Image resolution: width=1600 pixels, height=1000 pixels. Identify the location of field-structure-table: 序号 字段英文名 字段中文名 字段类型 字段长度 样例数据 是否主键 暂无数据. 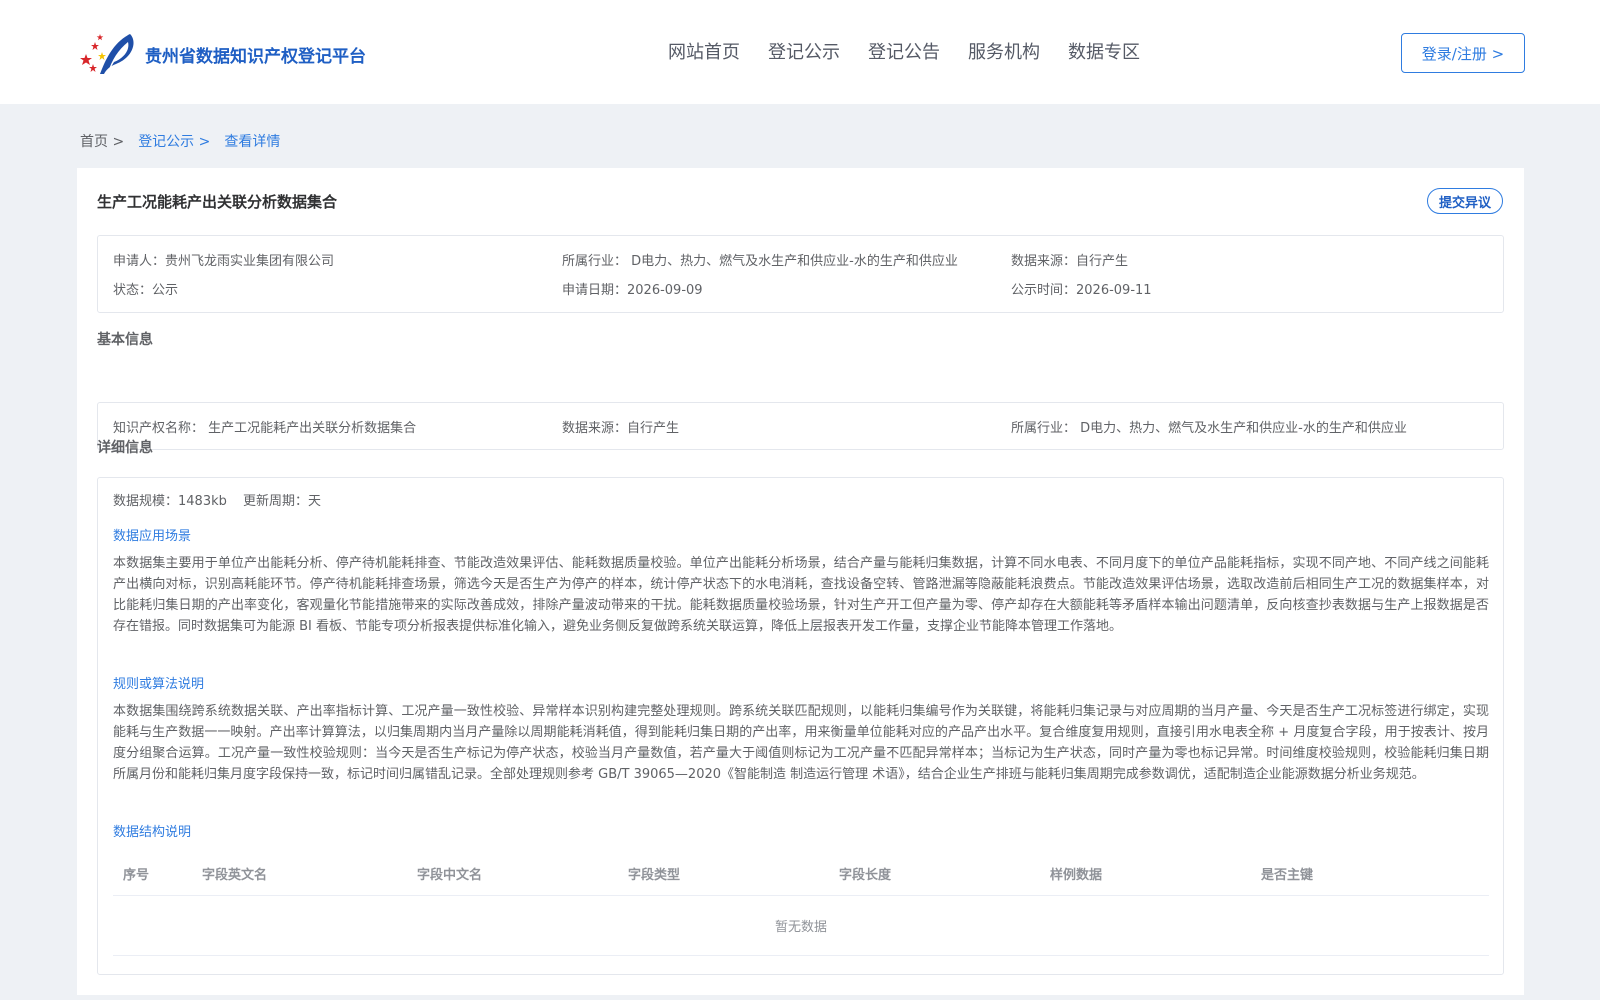
(801, 902).